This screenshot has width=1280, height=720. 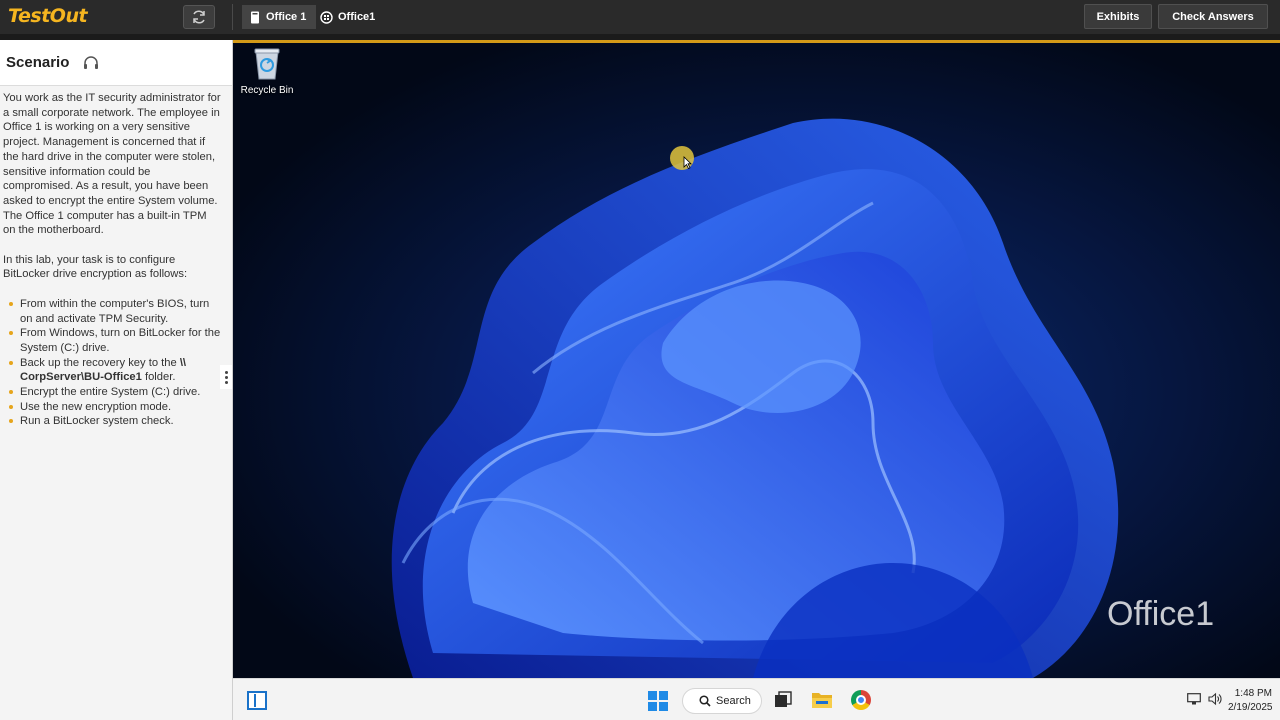 I want to click on breadcrumb-office-1: Office 1, so click(x=279, y=17).